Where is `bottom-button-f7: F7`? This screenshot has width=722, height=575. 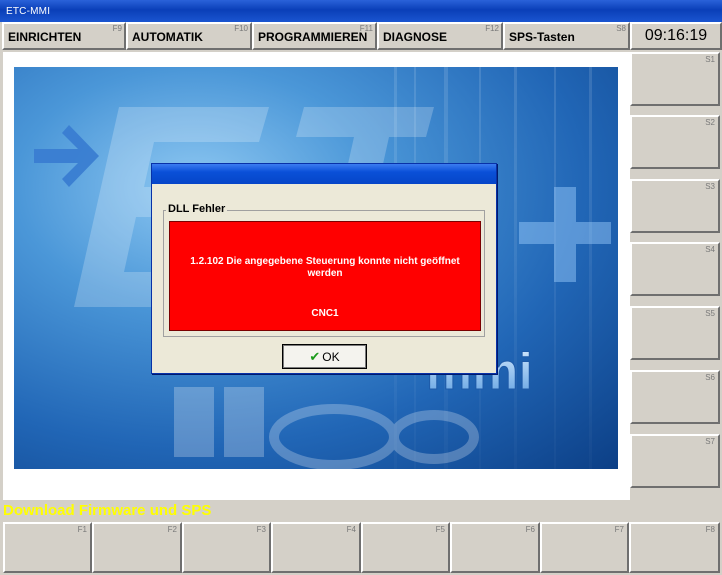
bottom-button-f7: F7 is located at coordinates (584, 547).